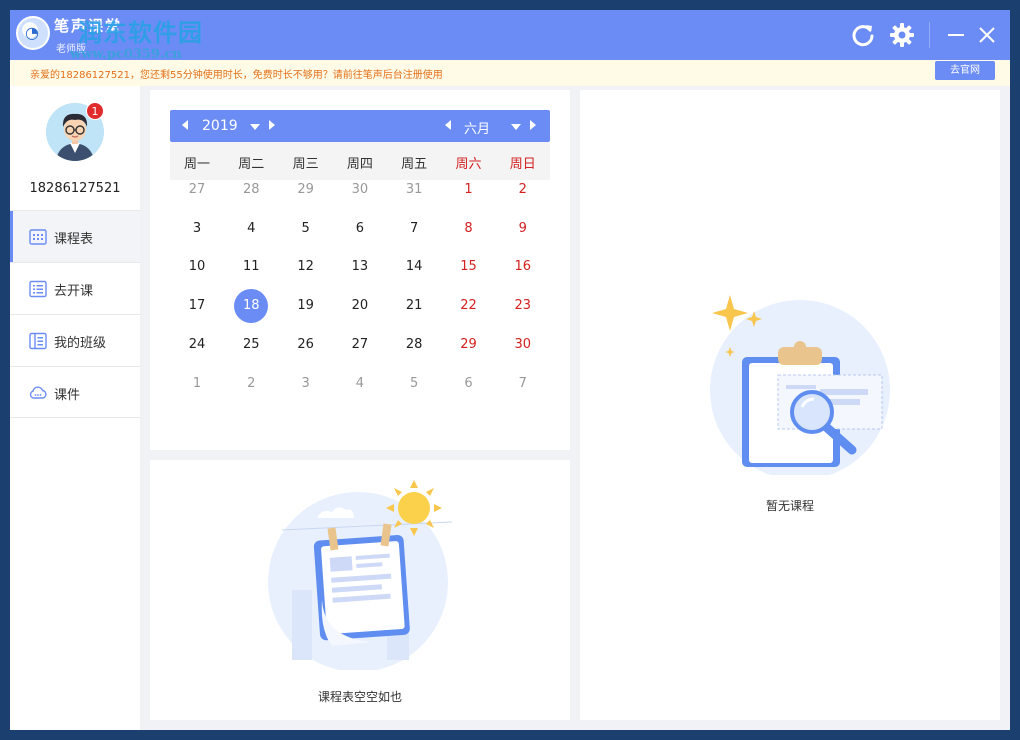 The image size is (1020, 740). What do you see at coordinates (272, 125) in the screenshot?
I see `next-year-icon` at bounding box center [272, 125].